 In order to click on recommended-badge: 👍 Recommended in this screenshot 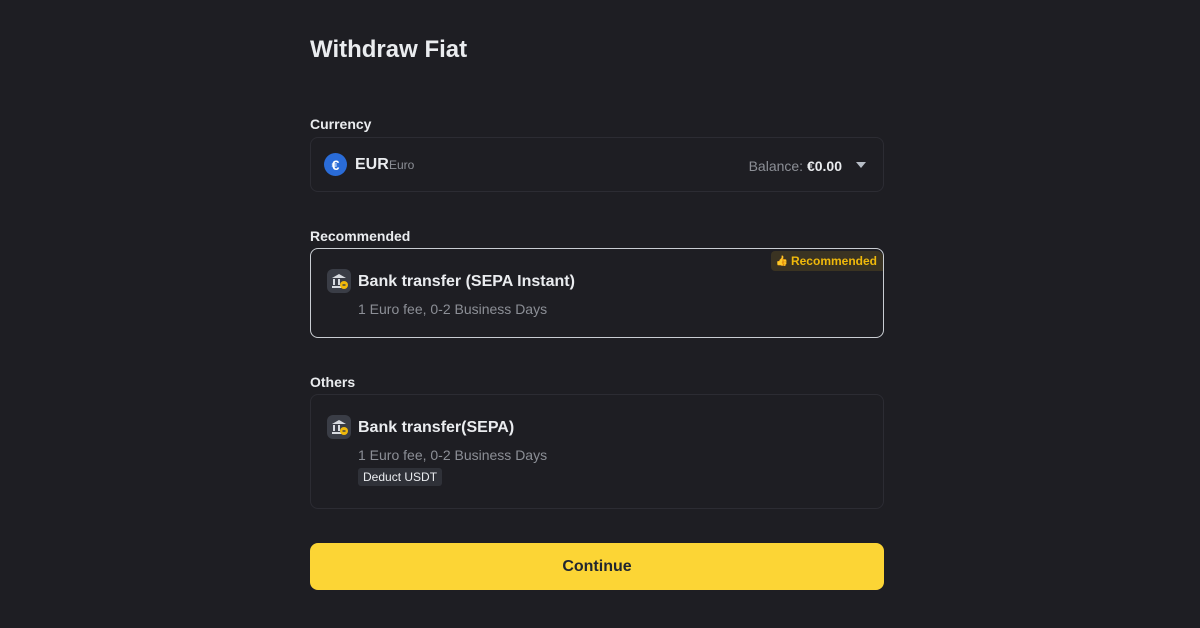, I will do `click(826, 261)`.